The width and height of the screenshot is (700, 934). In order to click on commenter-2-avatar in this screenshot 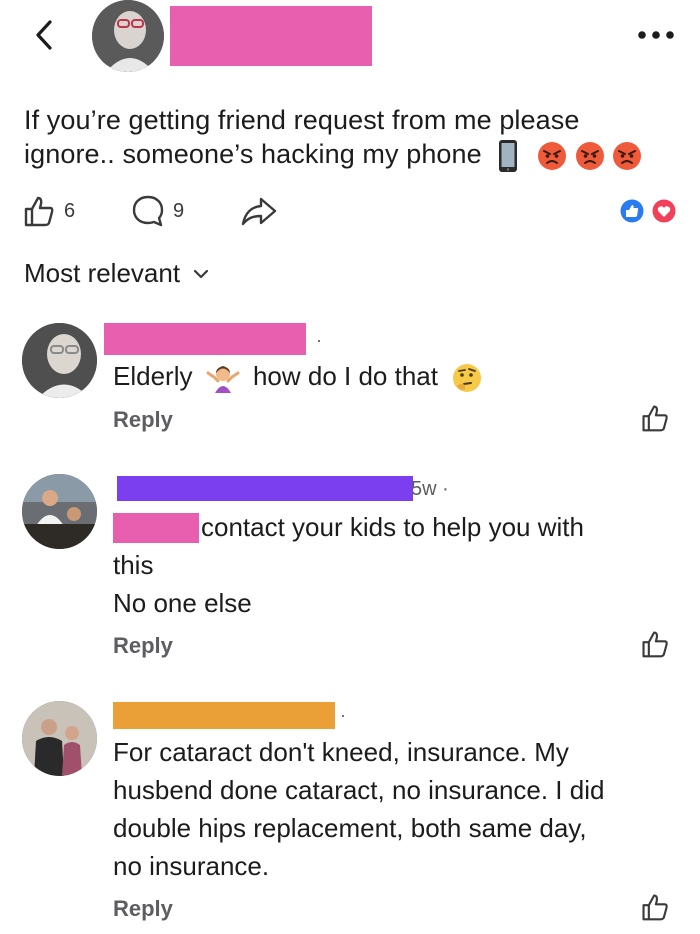, I will do `click(59, 511)`.